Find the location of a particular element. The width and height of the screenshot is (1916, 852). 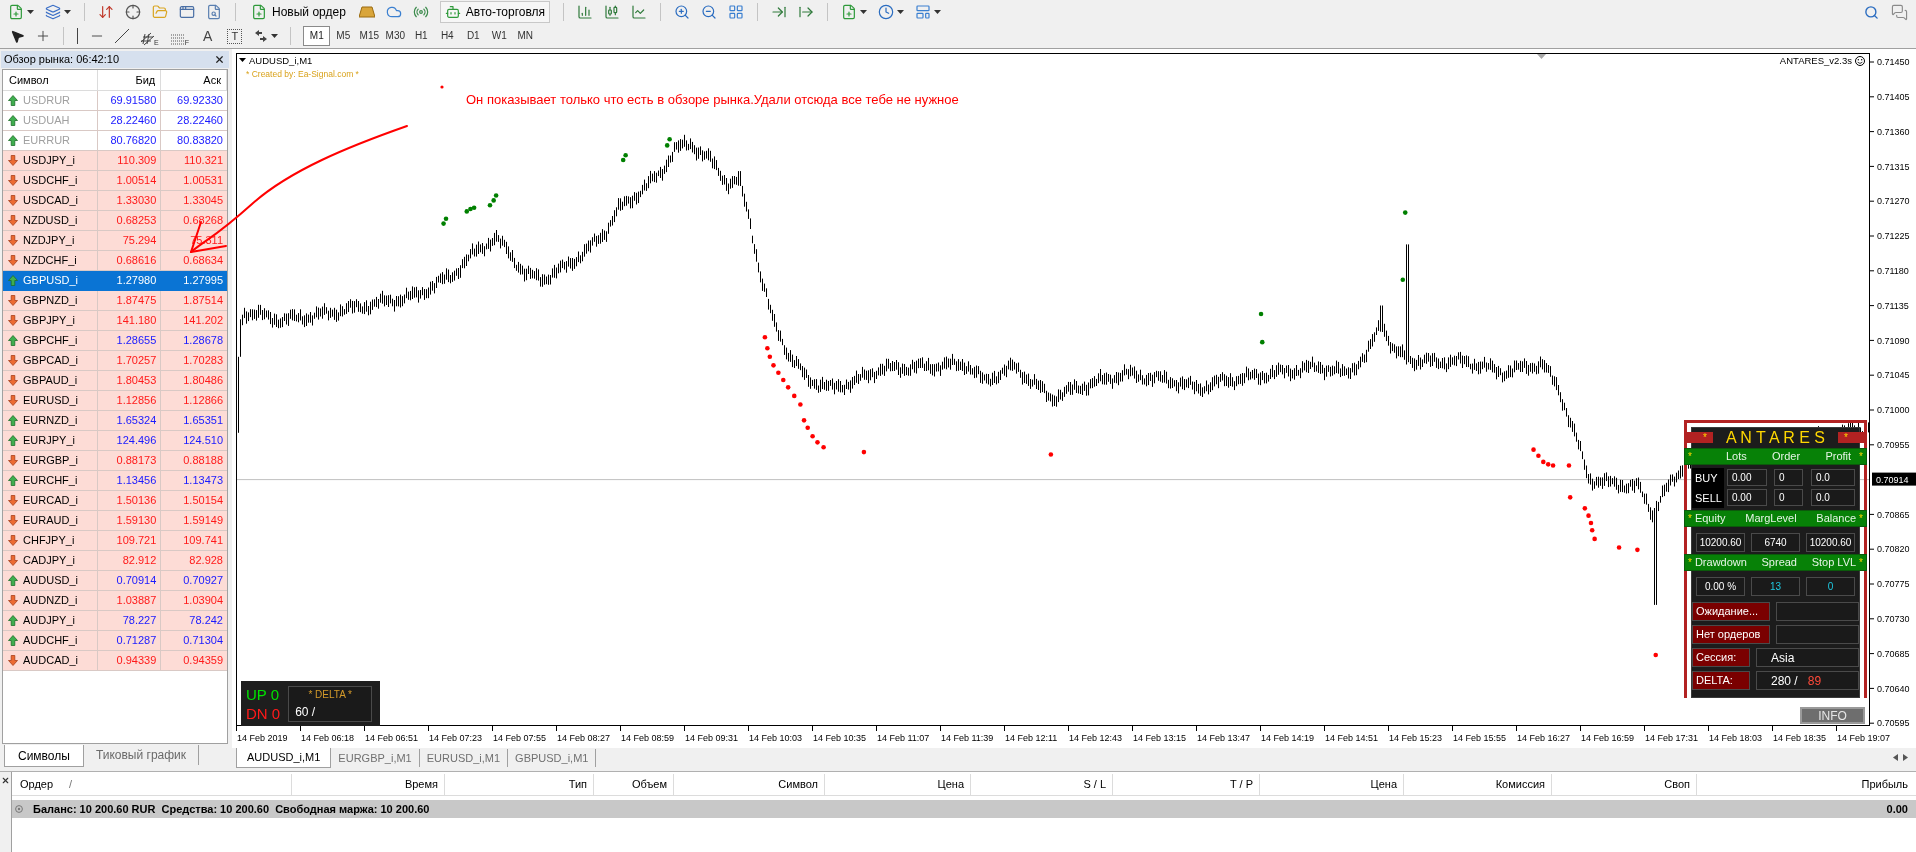

bar-chart-icon is located at coordinates (585, 12).